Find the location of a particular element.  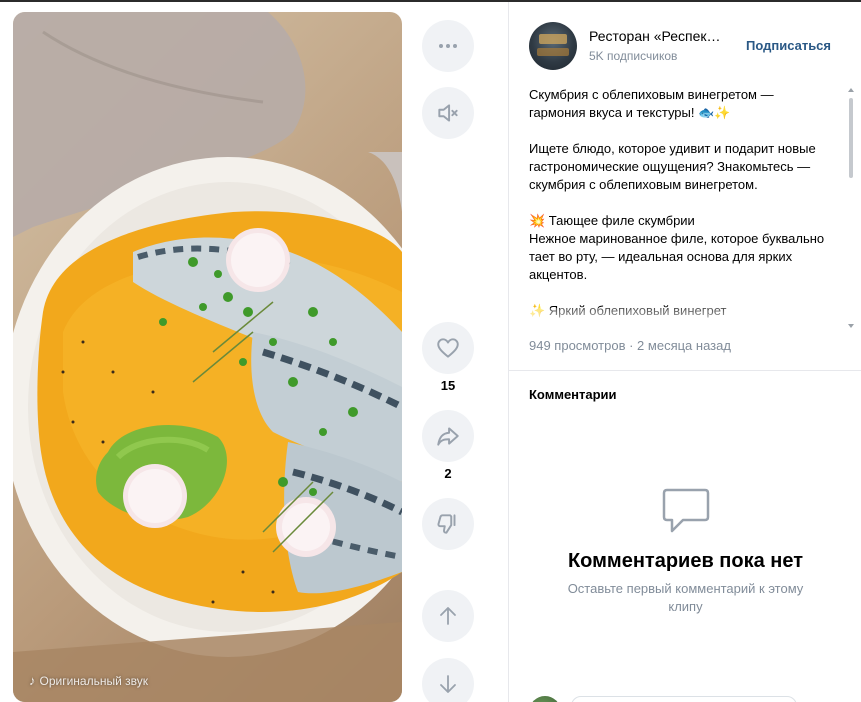

scroll-down-arrow is located at coordinates (851, 326).